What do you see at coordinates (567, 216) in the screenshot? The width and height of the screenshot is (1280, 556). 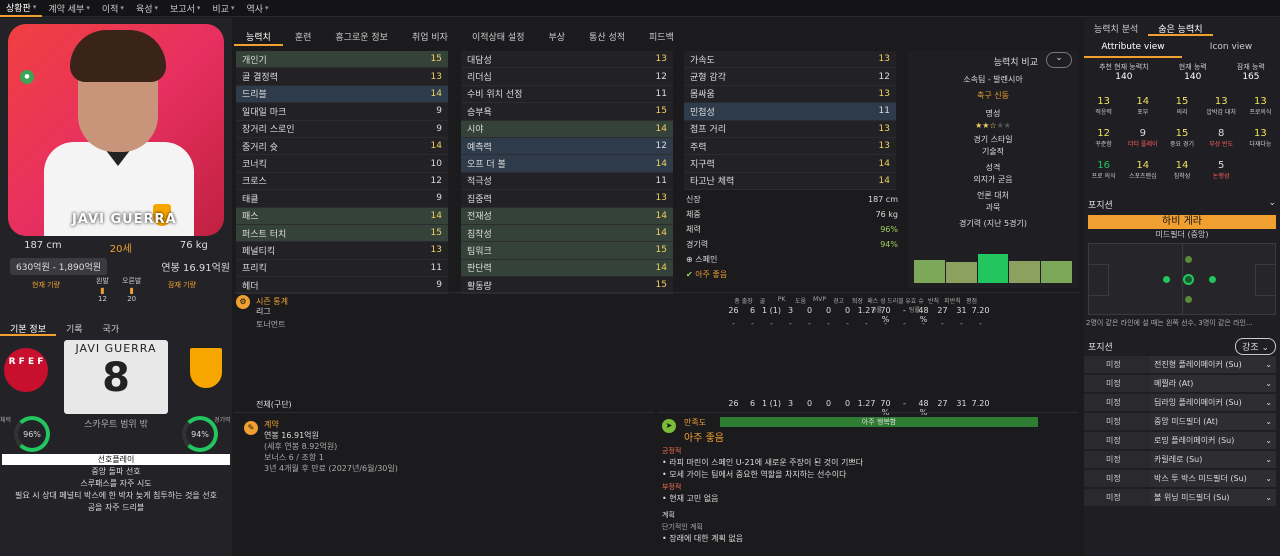 I see `attribute-row: 전재성 14` at bounding box center [567, 216].